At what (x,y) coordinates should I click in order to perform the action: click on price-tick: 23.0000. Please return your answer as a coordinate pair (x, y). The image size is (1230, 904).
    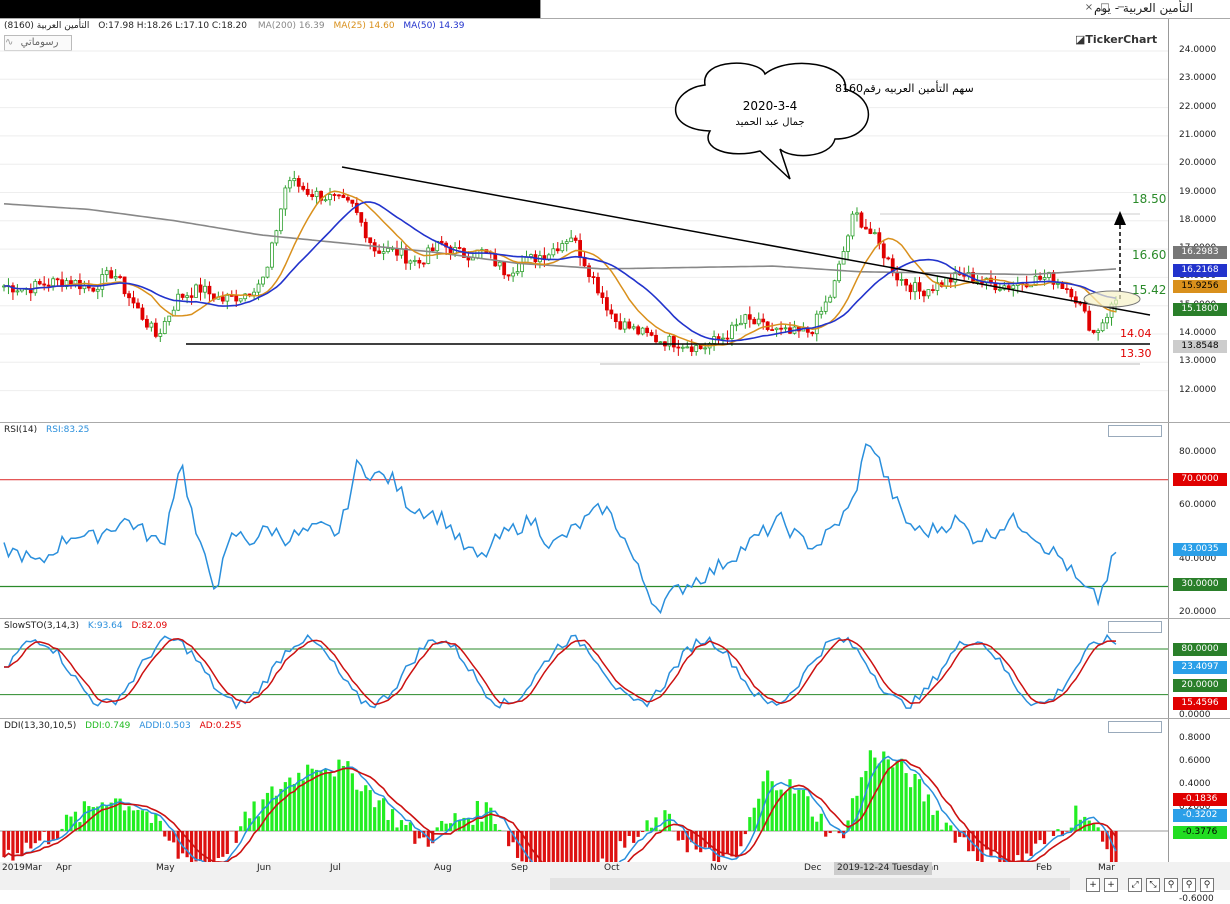
    Looking at the image, I should click on (1197, 78).